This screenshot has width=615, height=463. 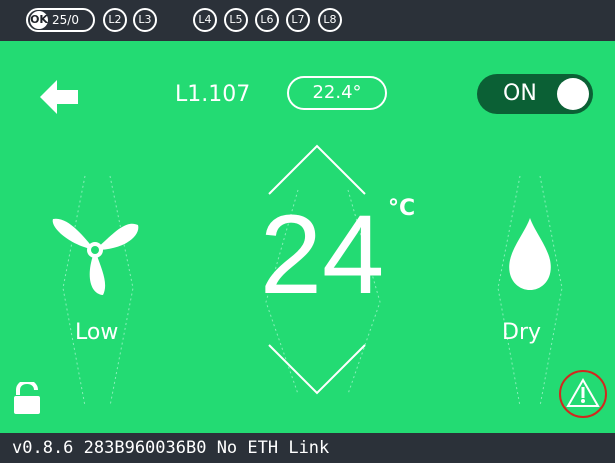 I want to click on toggle-knob, so click(x=573, y=94).